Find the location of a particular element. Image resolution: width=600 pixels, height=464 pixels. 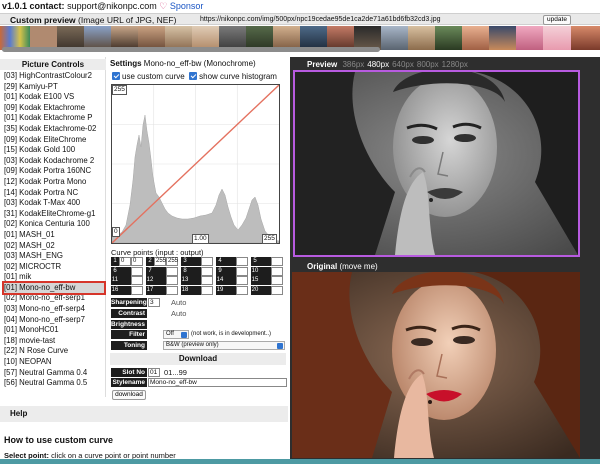

picture-control-item: [14] Kodak Portra NC is located at coordinates (54, 193).